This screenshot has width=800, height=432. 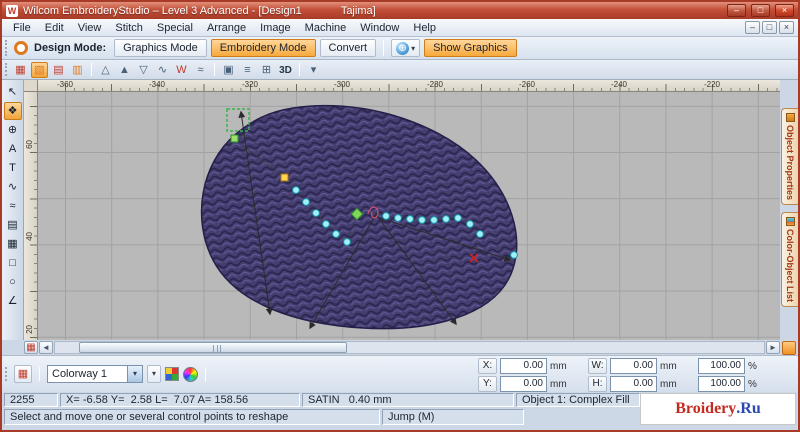 I want to click on convert-button: Convert, so click(x=348, y=48).